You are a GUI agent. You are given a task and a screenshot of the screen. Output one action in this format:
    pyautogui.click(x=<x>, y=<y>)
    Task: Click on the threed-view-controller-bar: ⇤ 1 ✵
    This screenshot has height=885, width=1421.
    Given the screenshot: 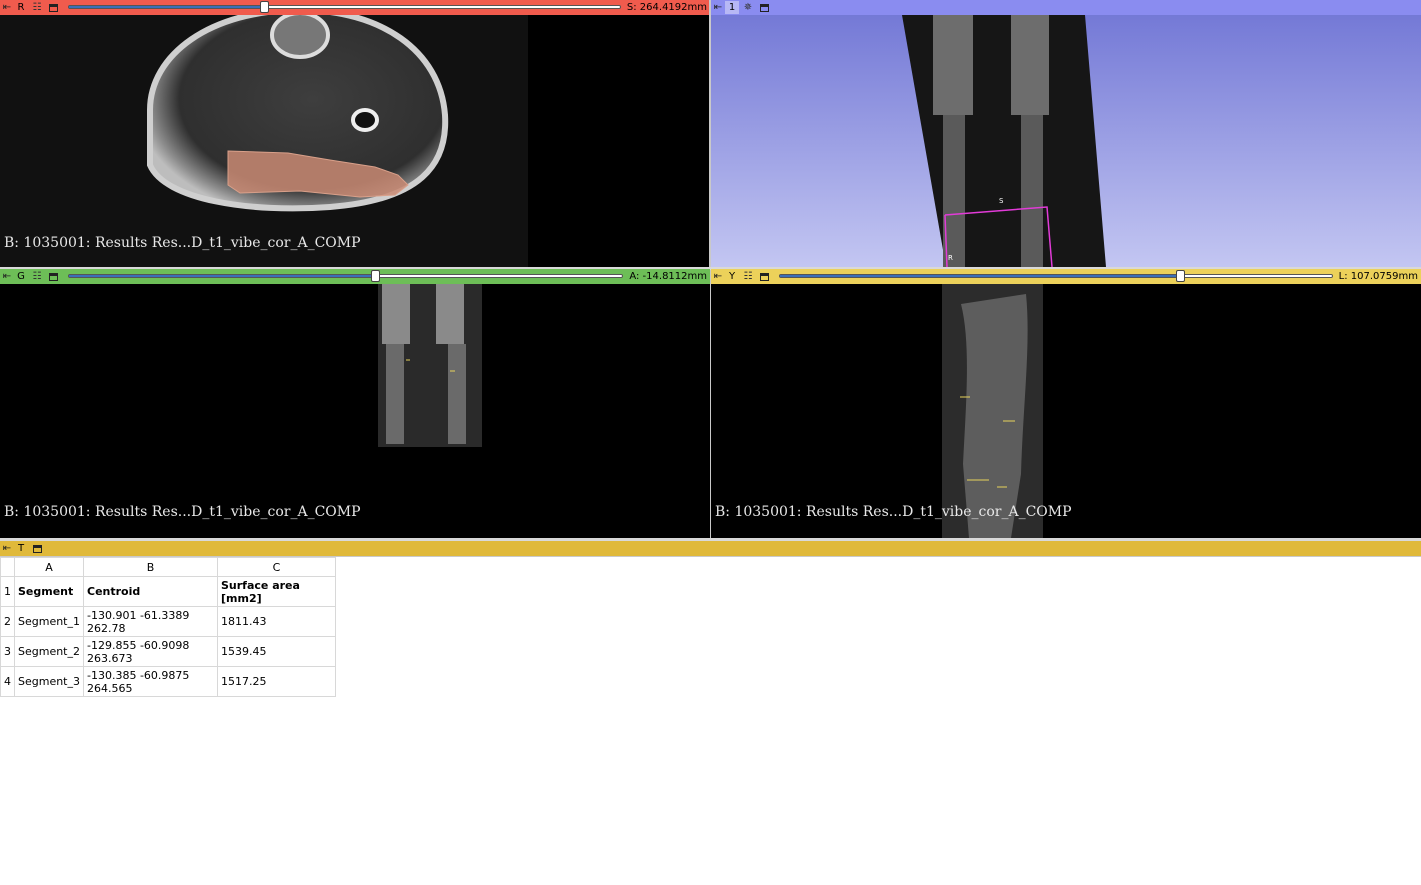 What is the action you would take?
    pyautogui.click(x=1066, y=7)
    